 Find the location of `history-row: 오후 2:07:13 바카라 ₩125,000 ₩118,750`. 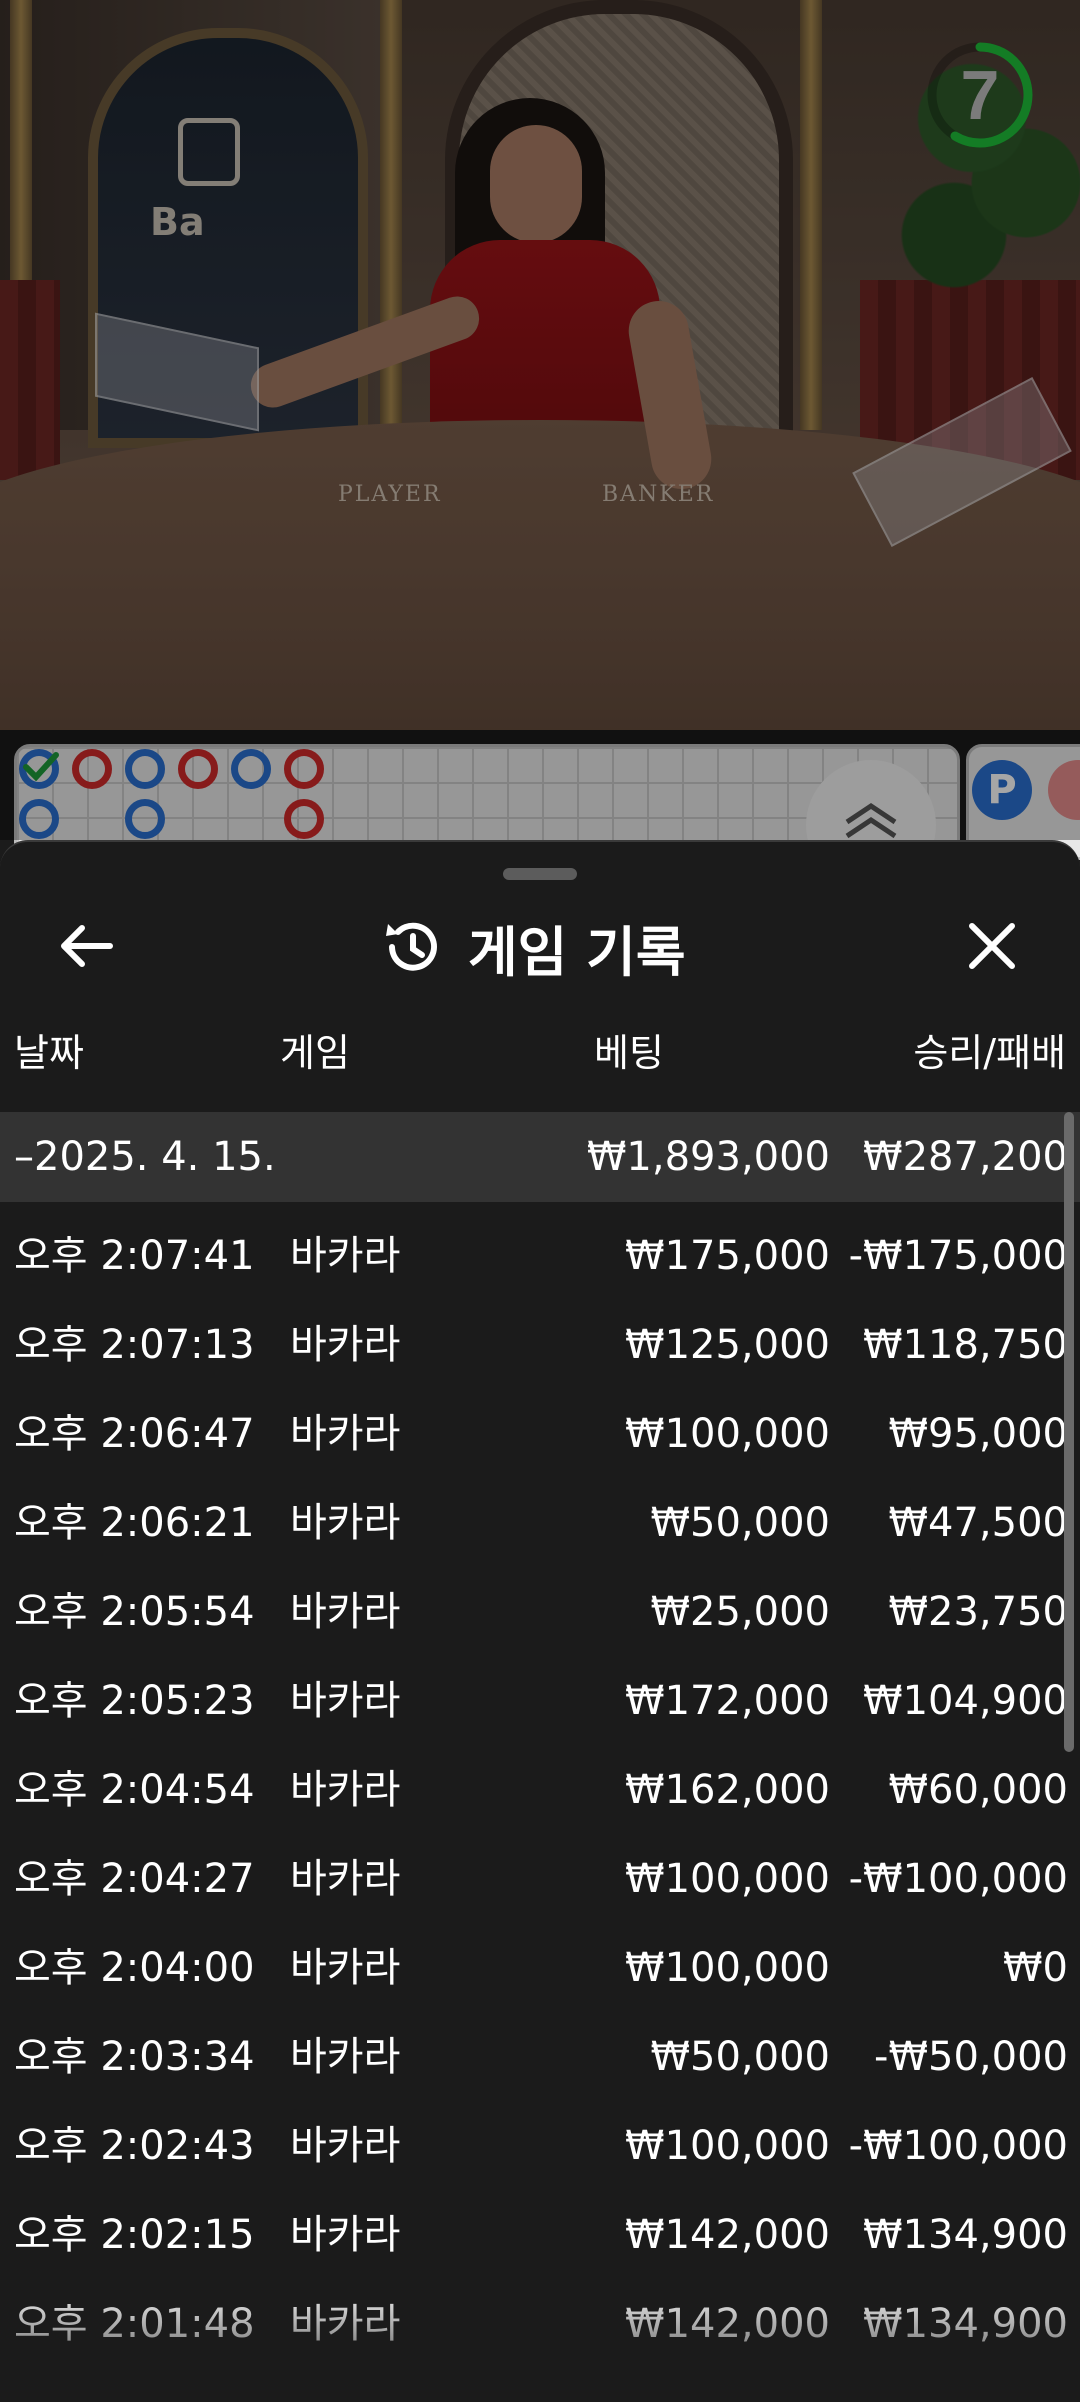

history-row: 오후 2:07:13 바카라 ₩125,000 ₩118,750 is located at coordinates (540, 1345).